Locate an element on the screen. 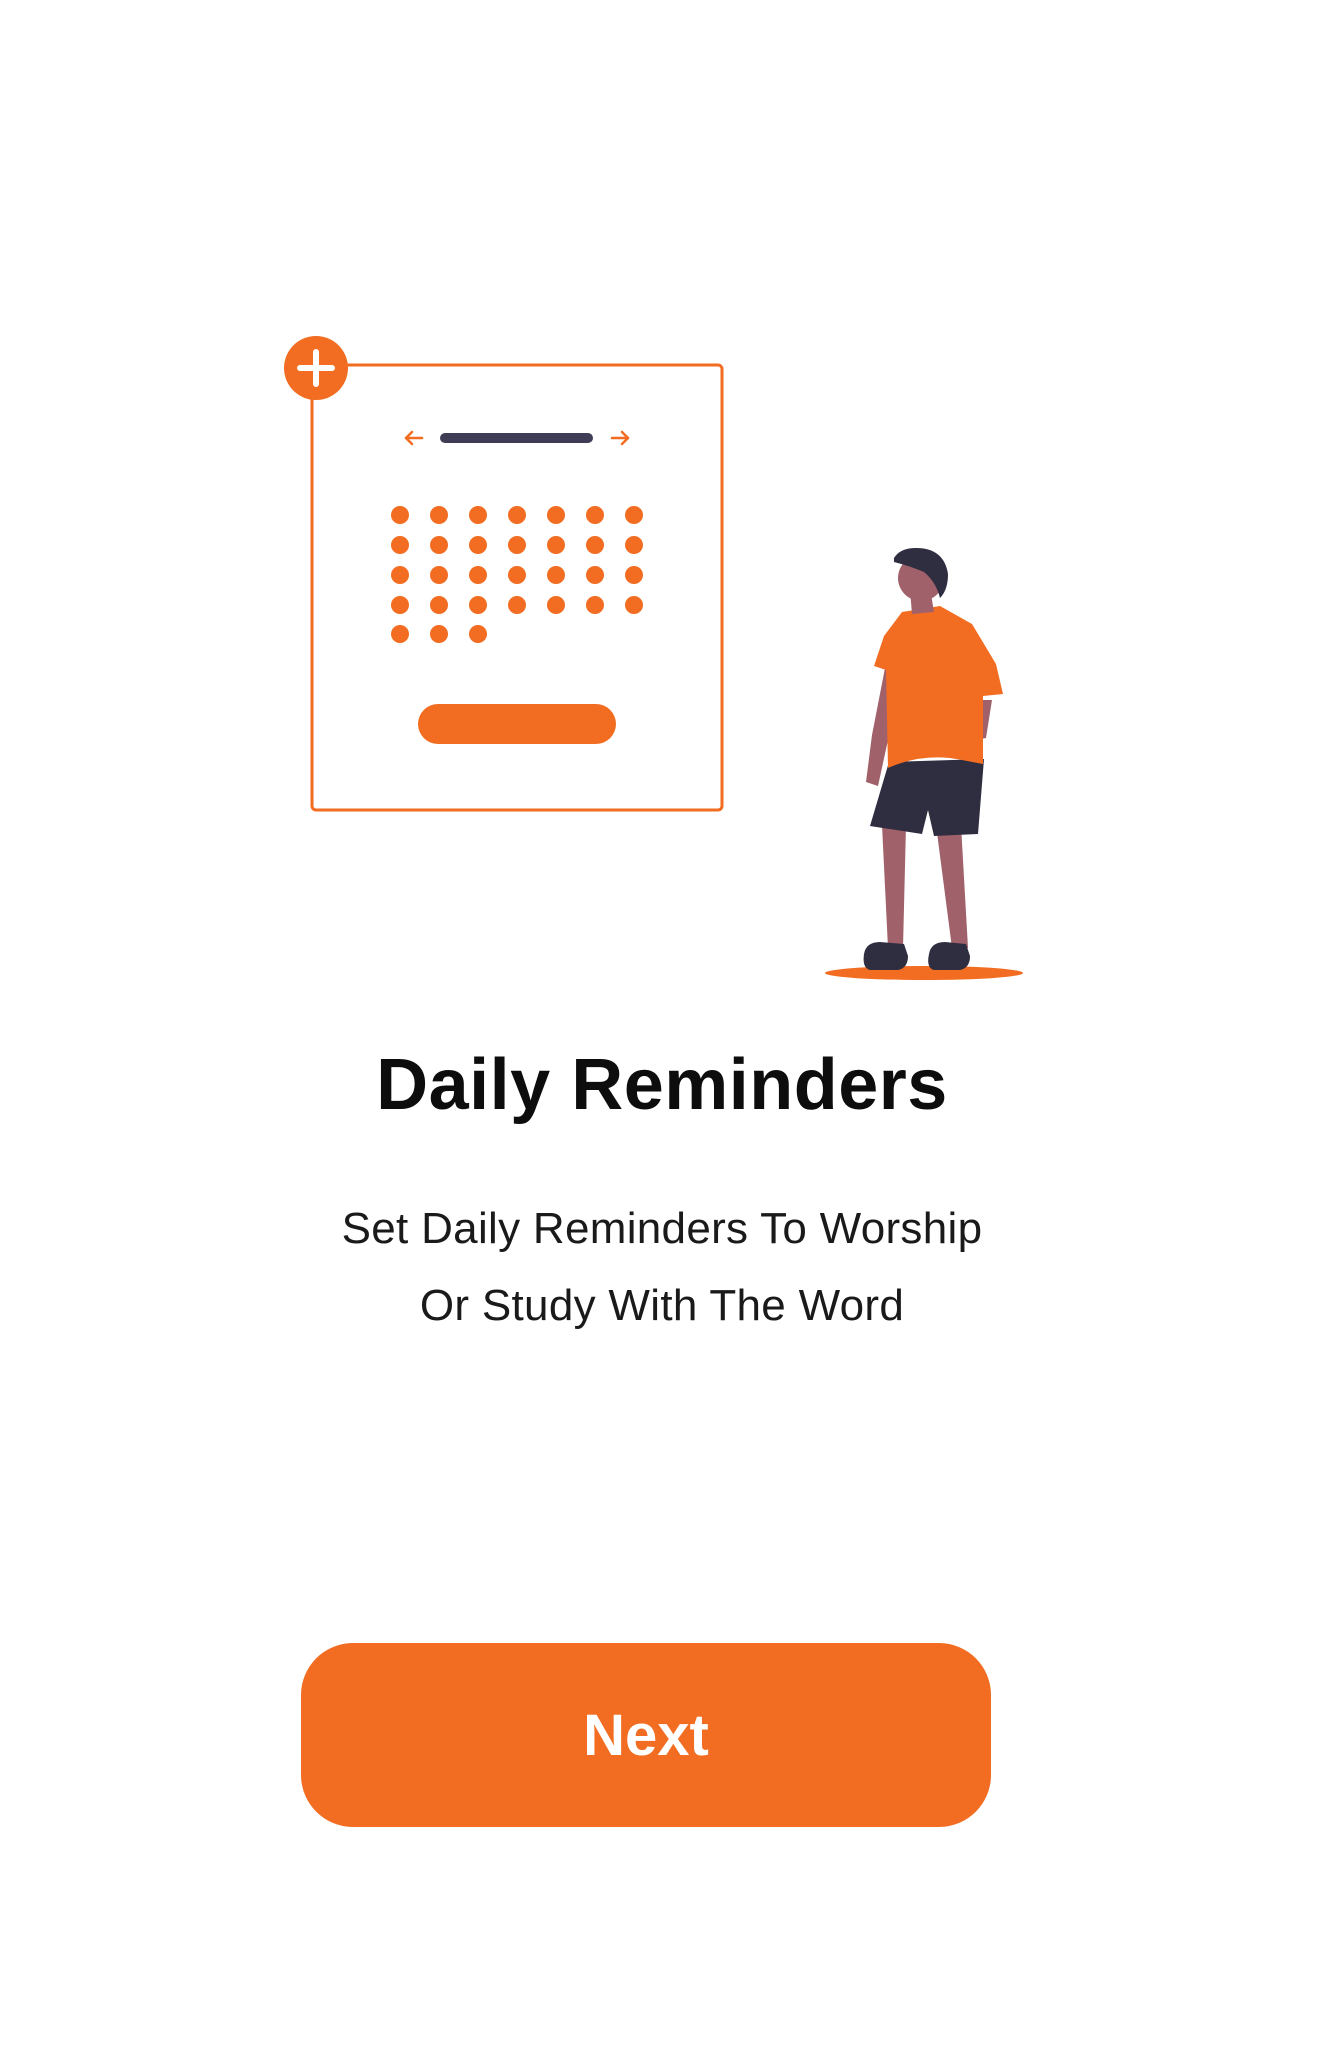  next-button: Next is located at coordinates (646, 1735).